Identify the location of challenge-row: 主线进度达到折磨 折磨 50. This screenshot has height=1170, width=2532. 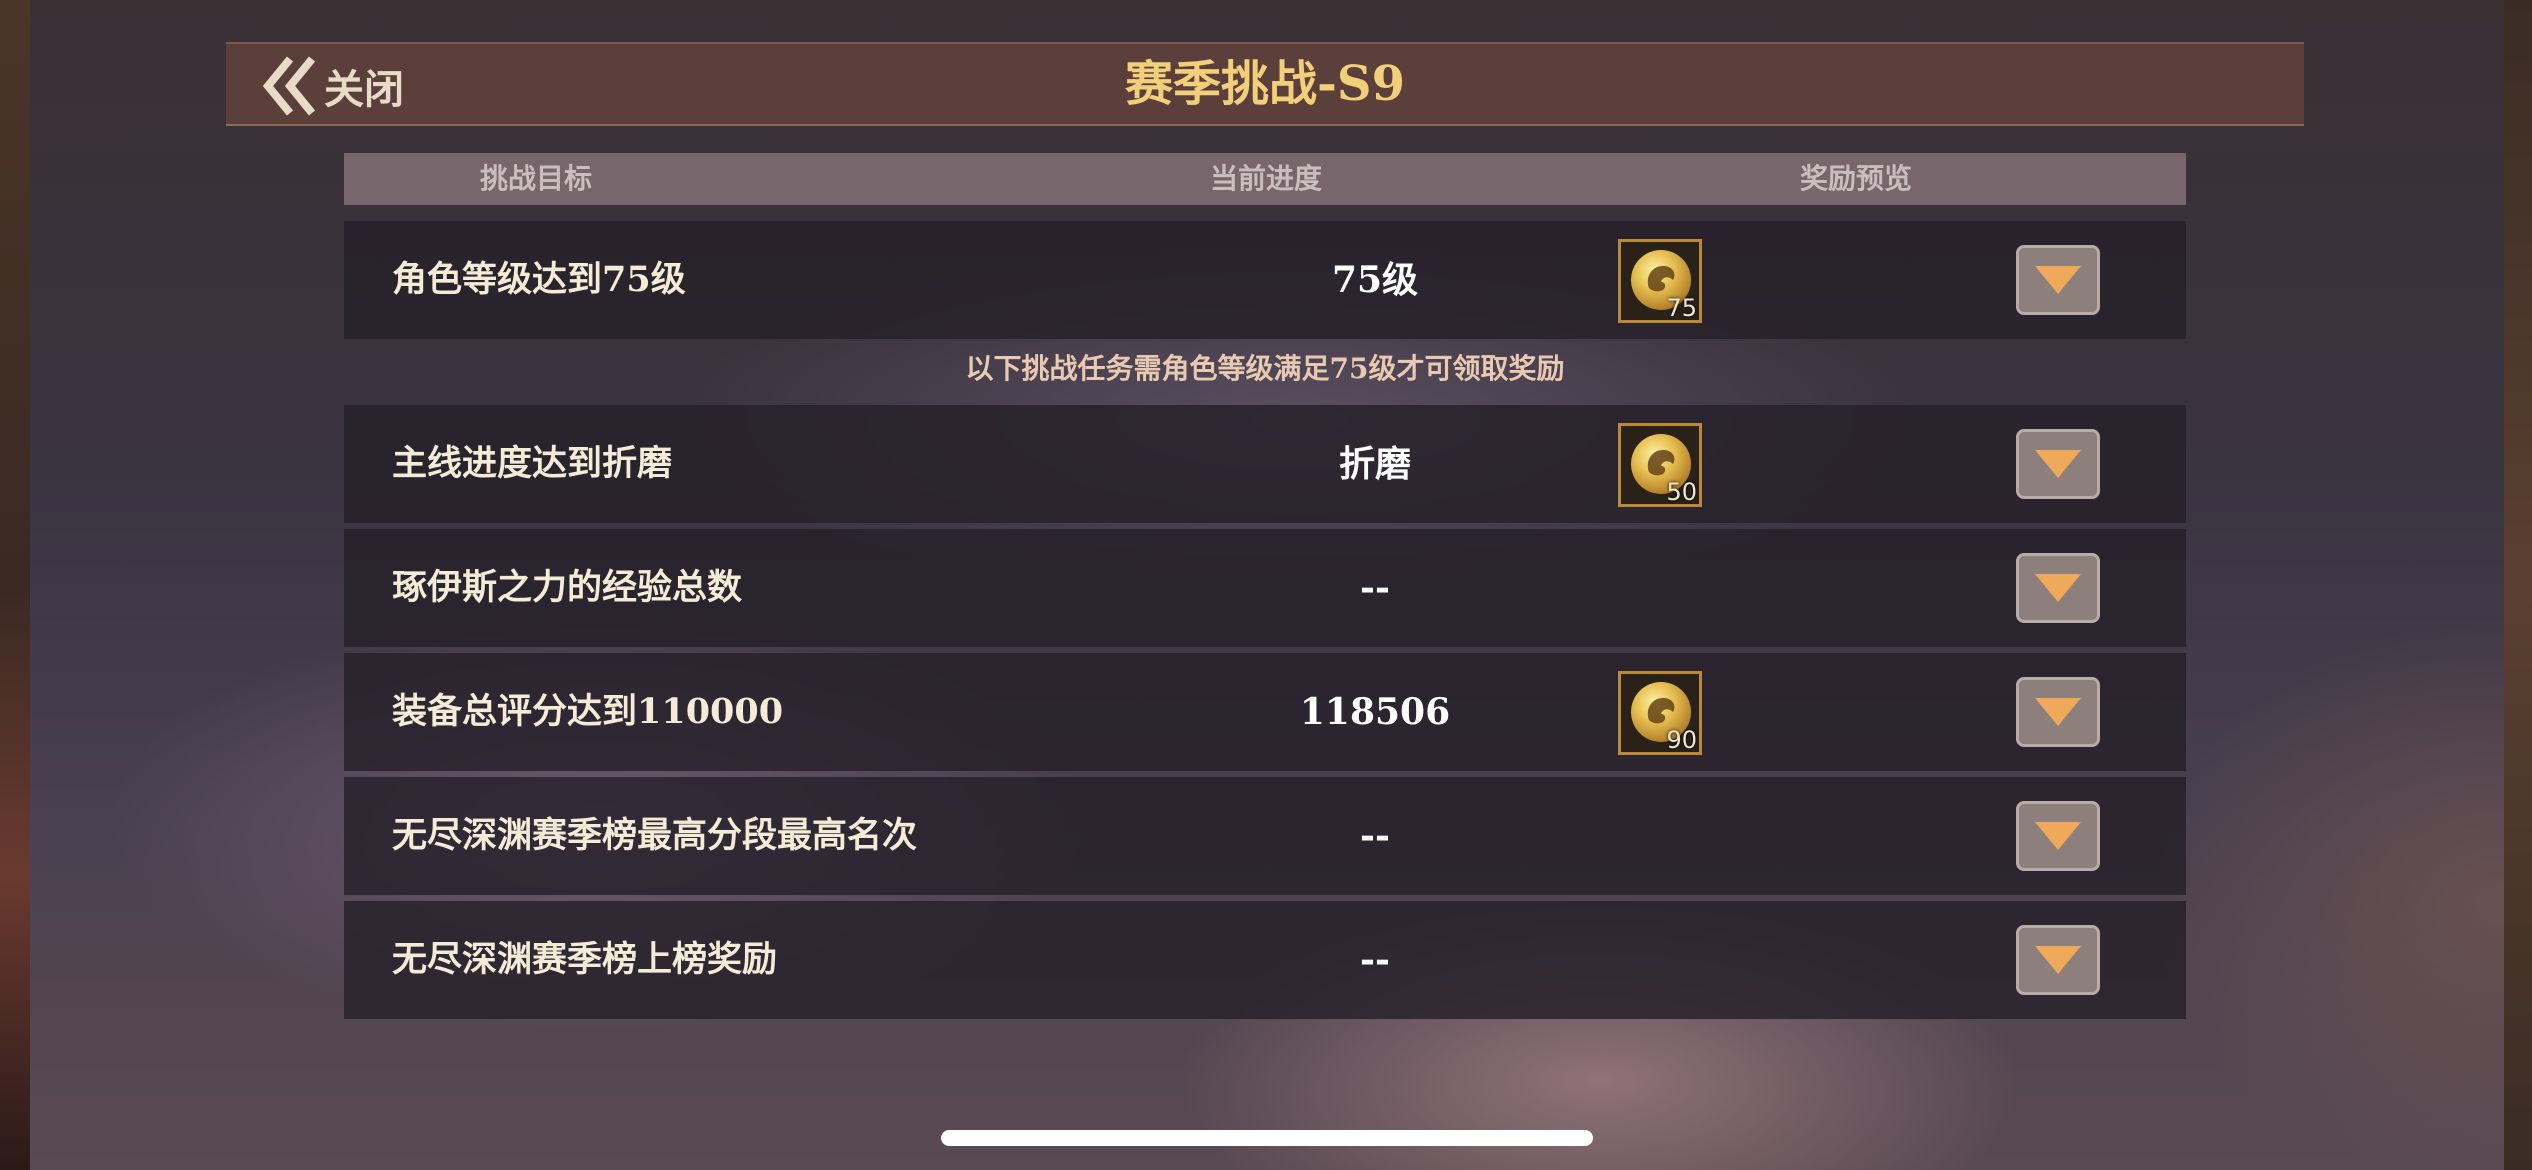
(1265, 464).